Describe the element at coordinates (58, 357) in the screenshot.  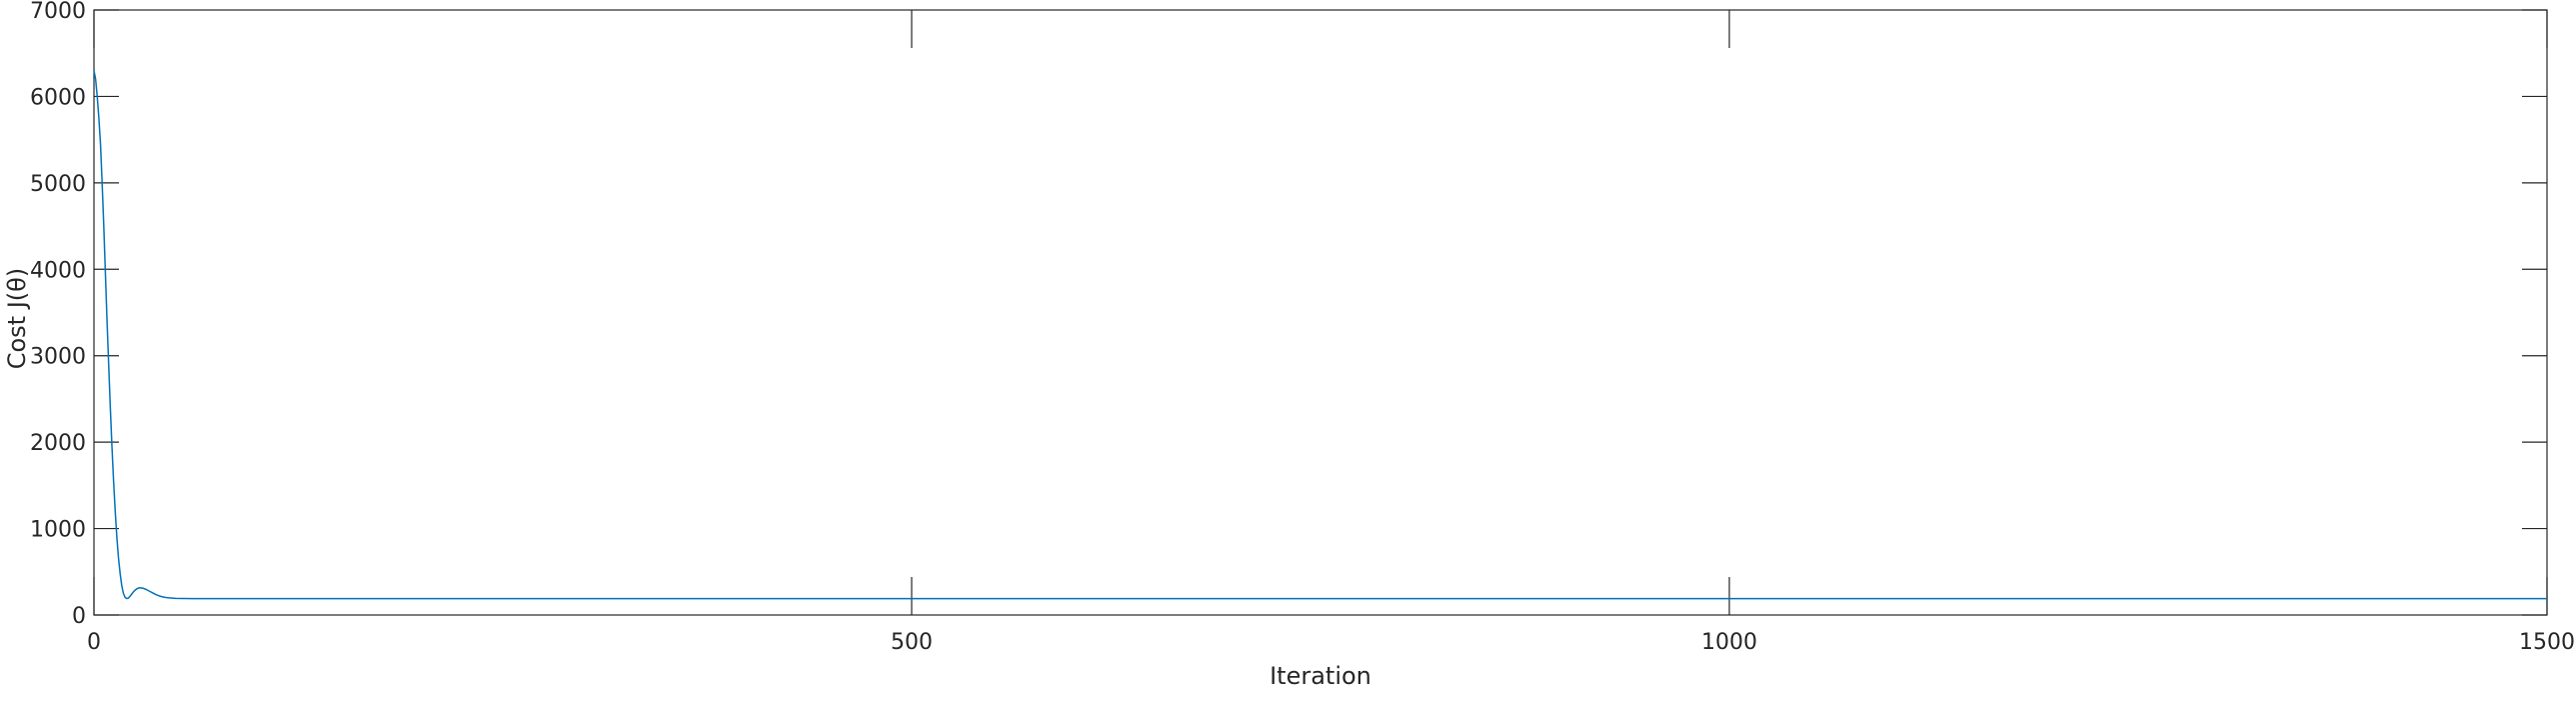
I see `y-tick-label: 3000` at that location.